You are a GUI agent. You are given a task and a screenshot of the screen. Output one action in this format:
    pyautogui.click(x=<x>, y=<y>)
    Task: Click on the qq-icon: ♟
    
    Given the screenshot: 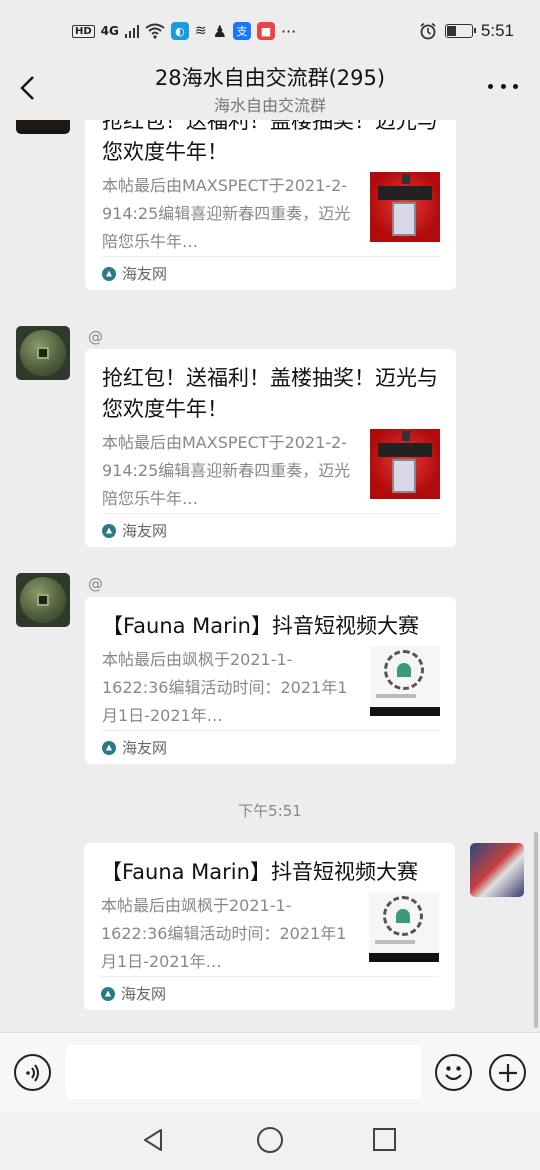 What is the action you would take?
    pyautogui.click(x=219, y=31)
    